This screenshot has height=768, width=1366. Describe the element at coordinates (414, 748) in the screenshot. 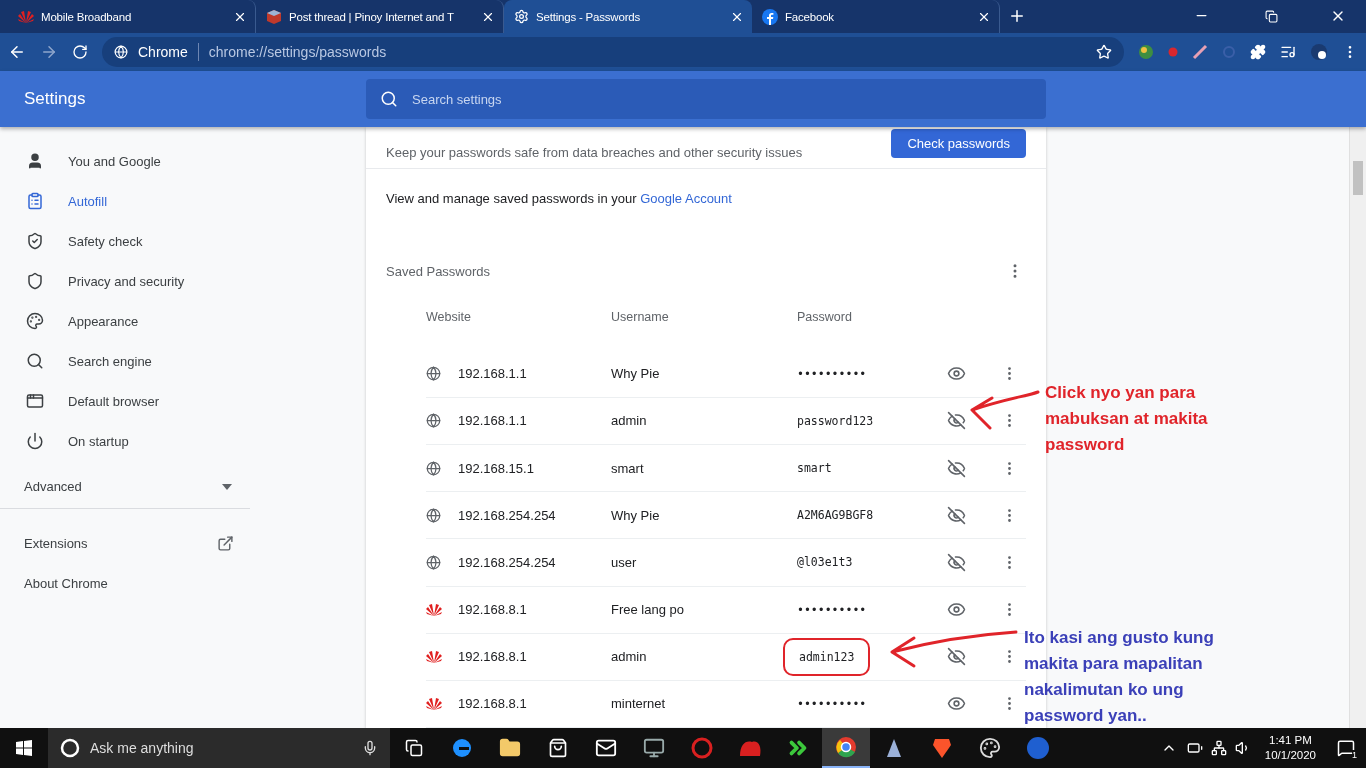

I see `task-view-icon` at that location.